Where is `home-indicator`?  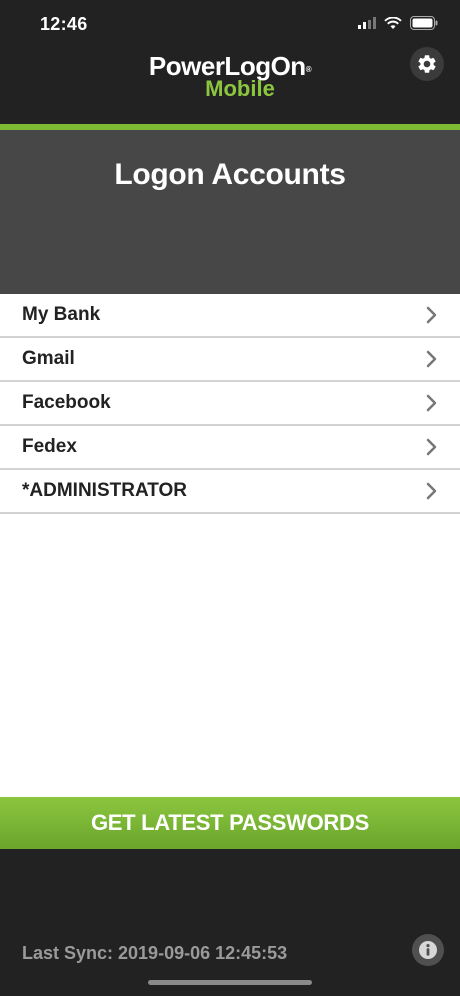 home-indicator is located at coordinates (230, 982).